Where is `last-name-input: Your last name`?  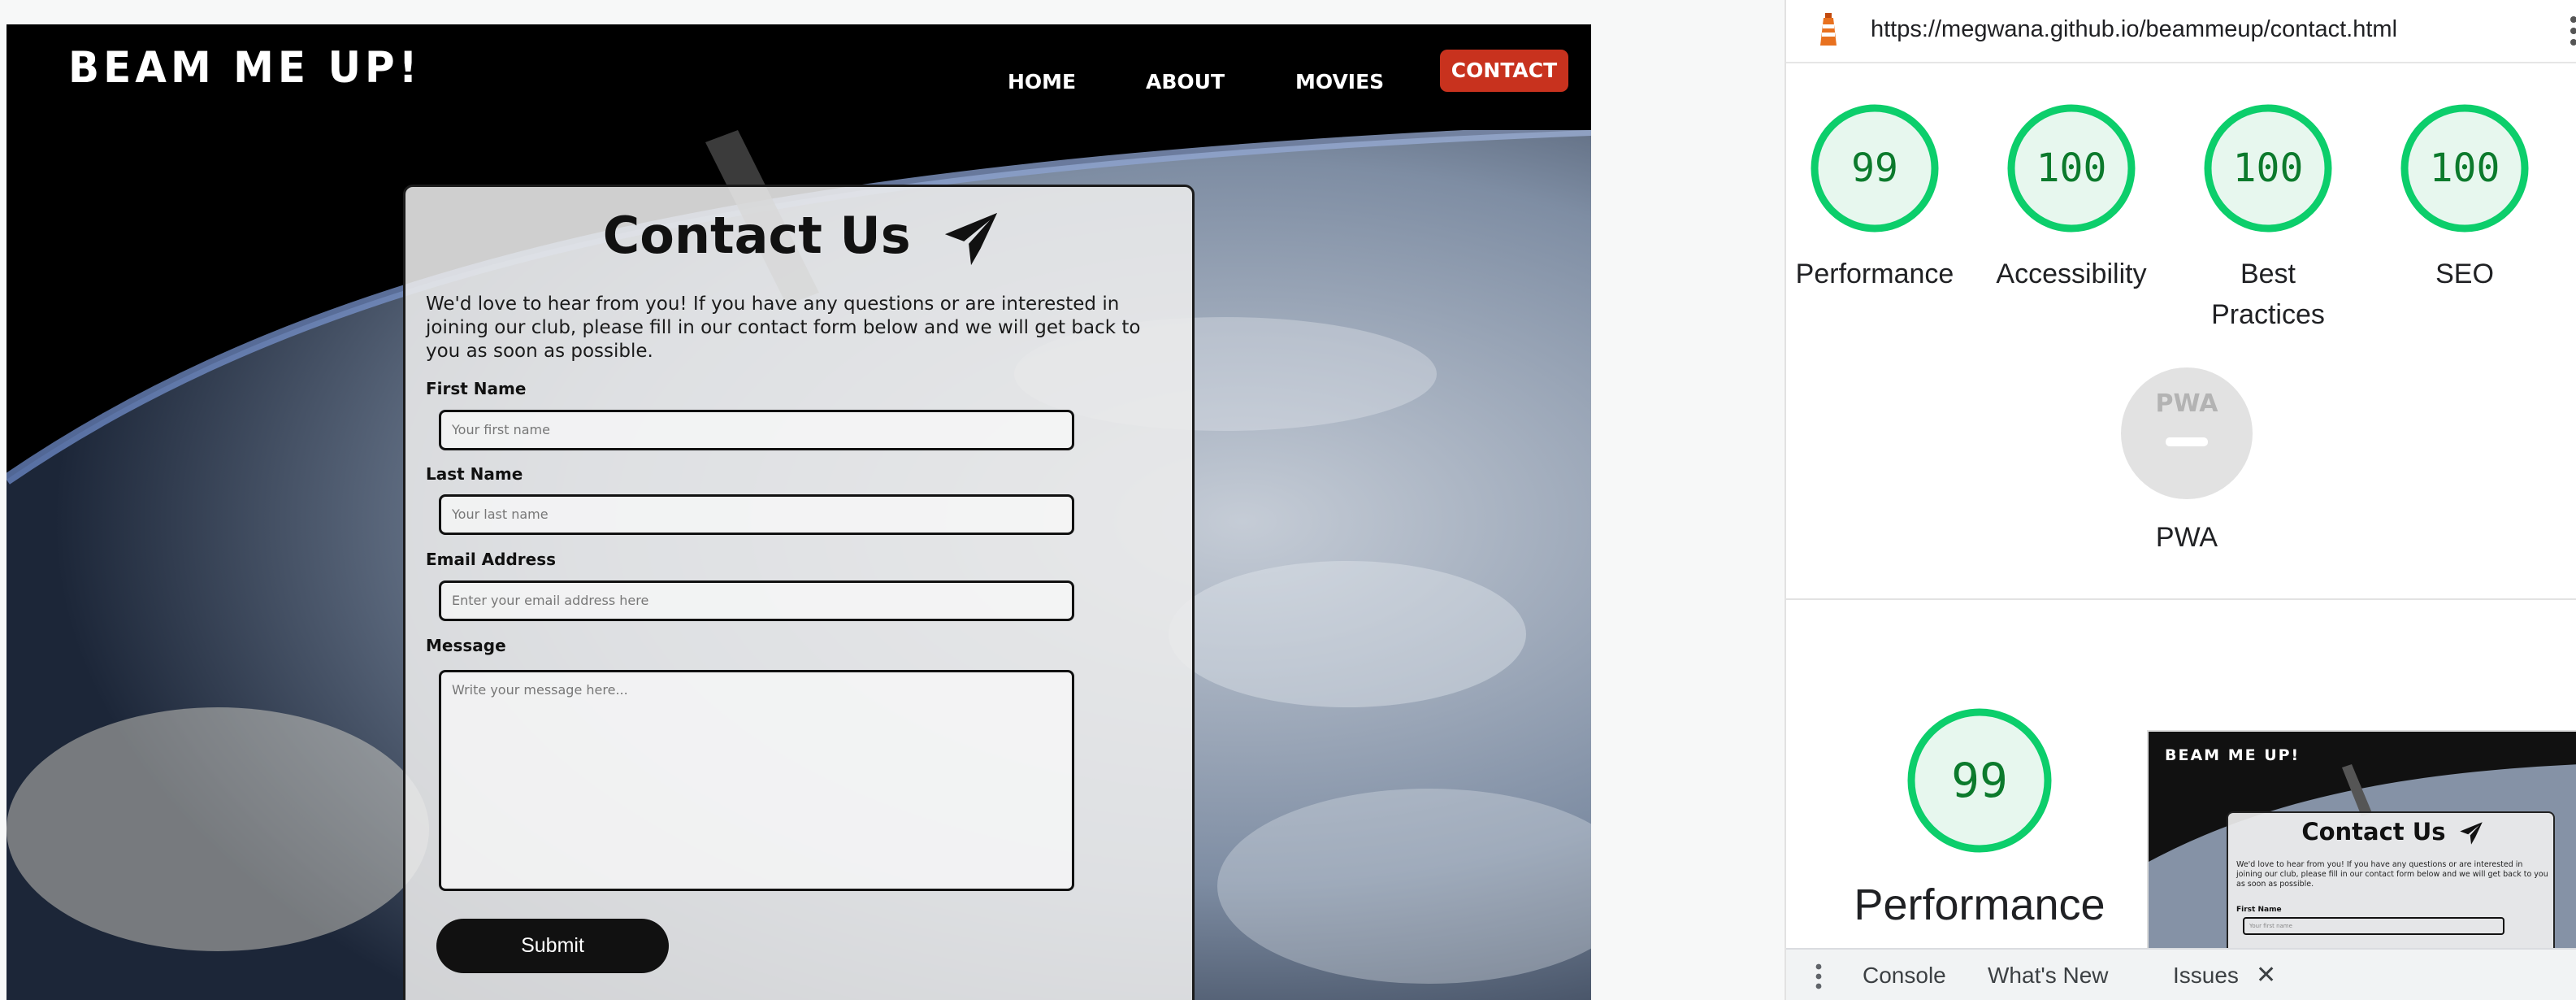 last-name-input: Your last name is located at coordinates (757, 514).